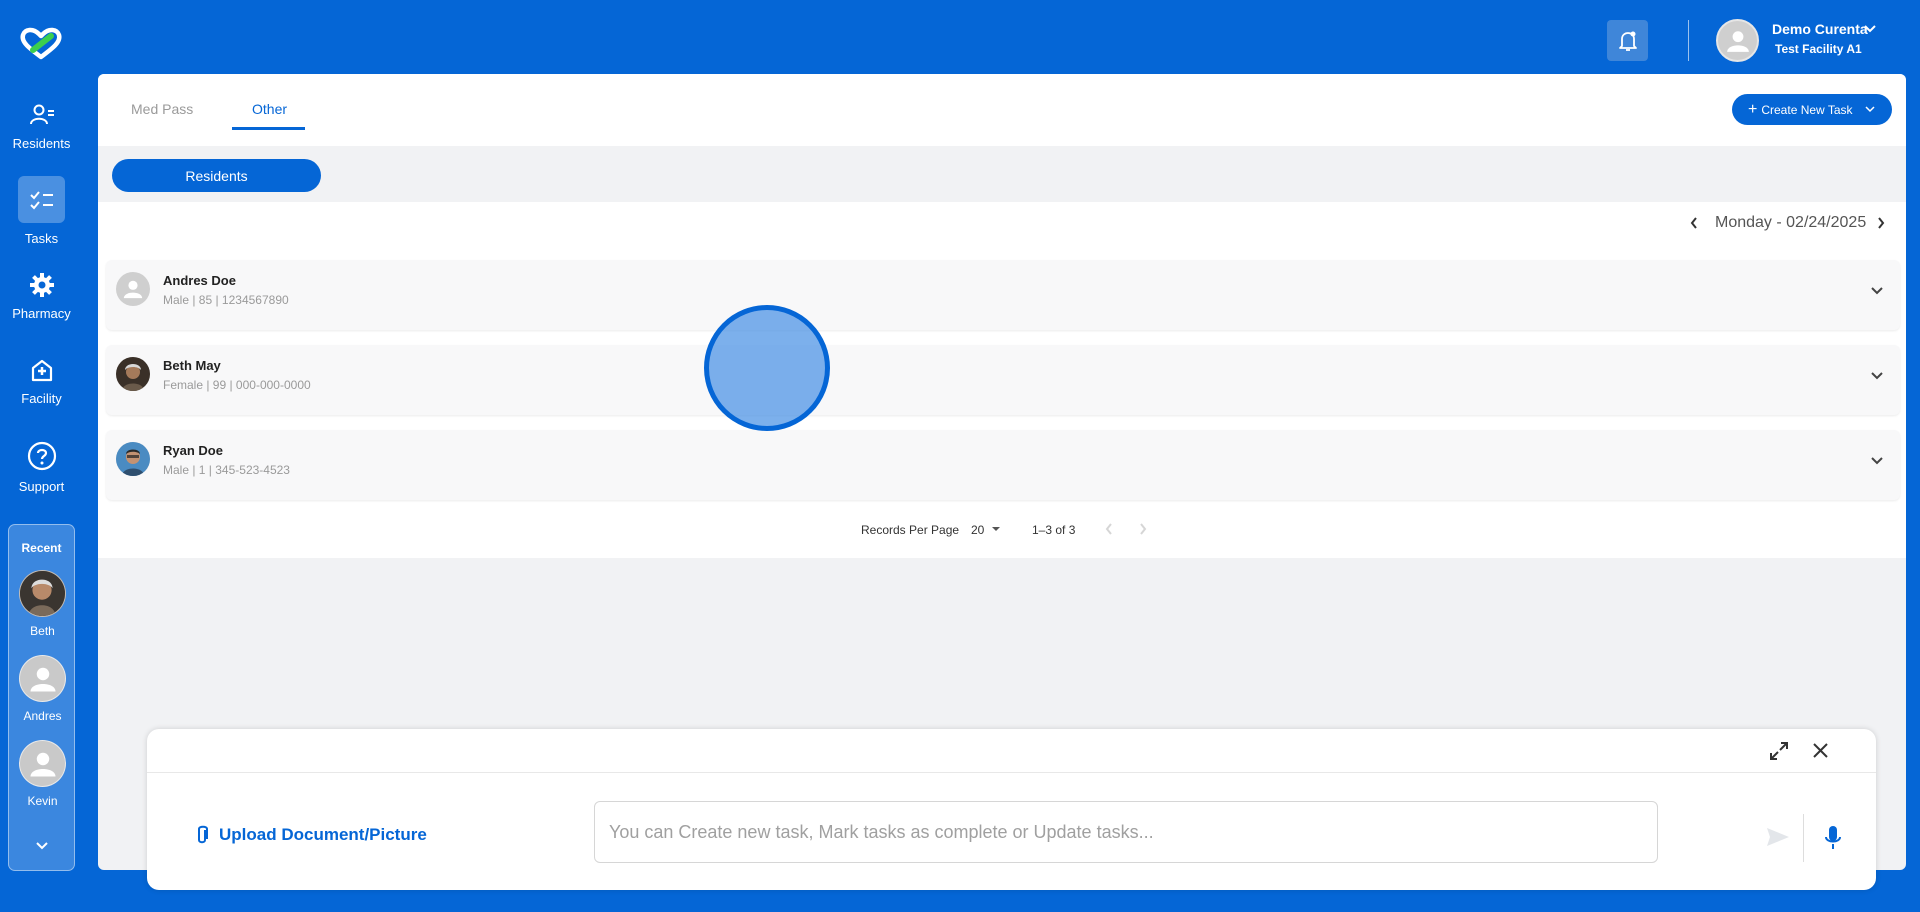 This screenshot has height=912, width=1920. Describe the element at coordinates (199, 280) in the screenshot. I see `resident-name: Andres Doe` at that location.